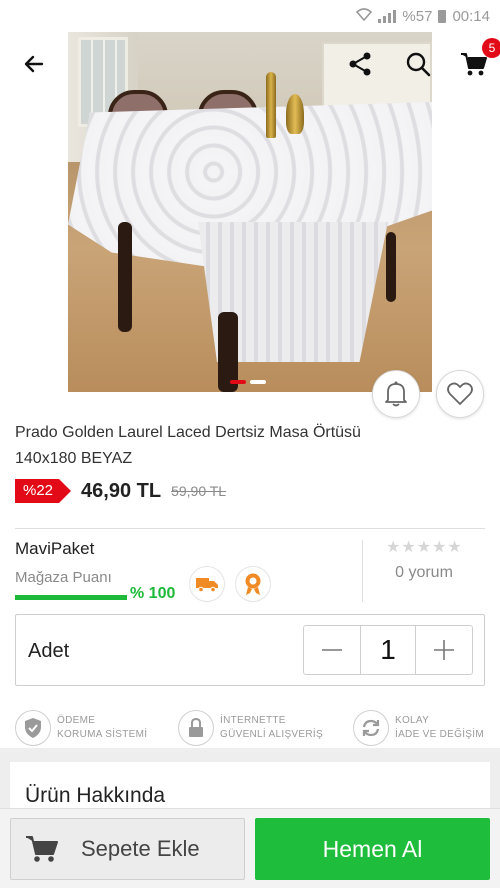 The image size is (500, 888). Describe the element at coordinates (248, 382) in the screenshot. I see `carousel-indicator` at that location.